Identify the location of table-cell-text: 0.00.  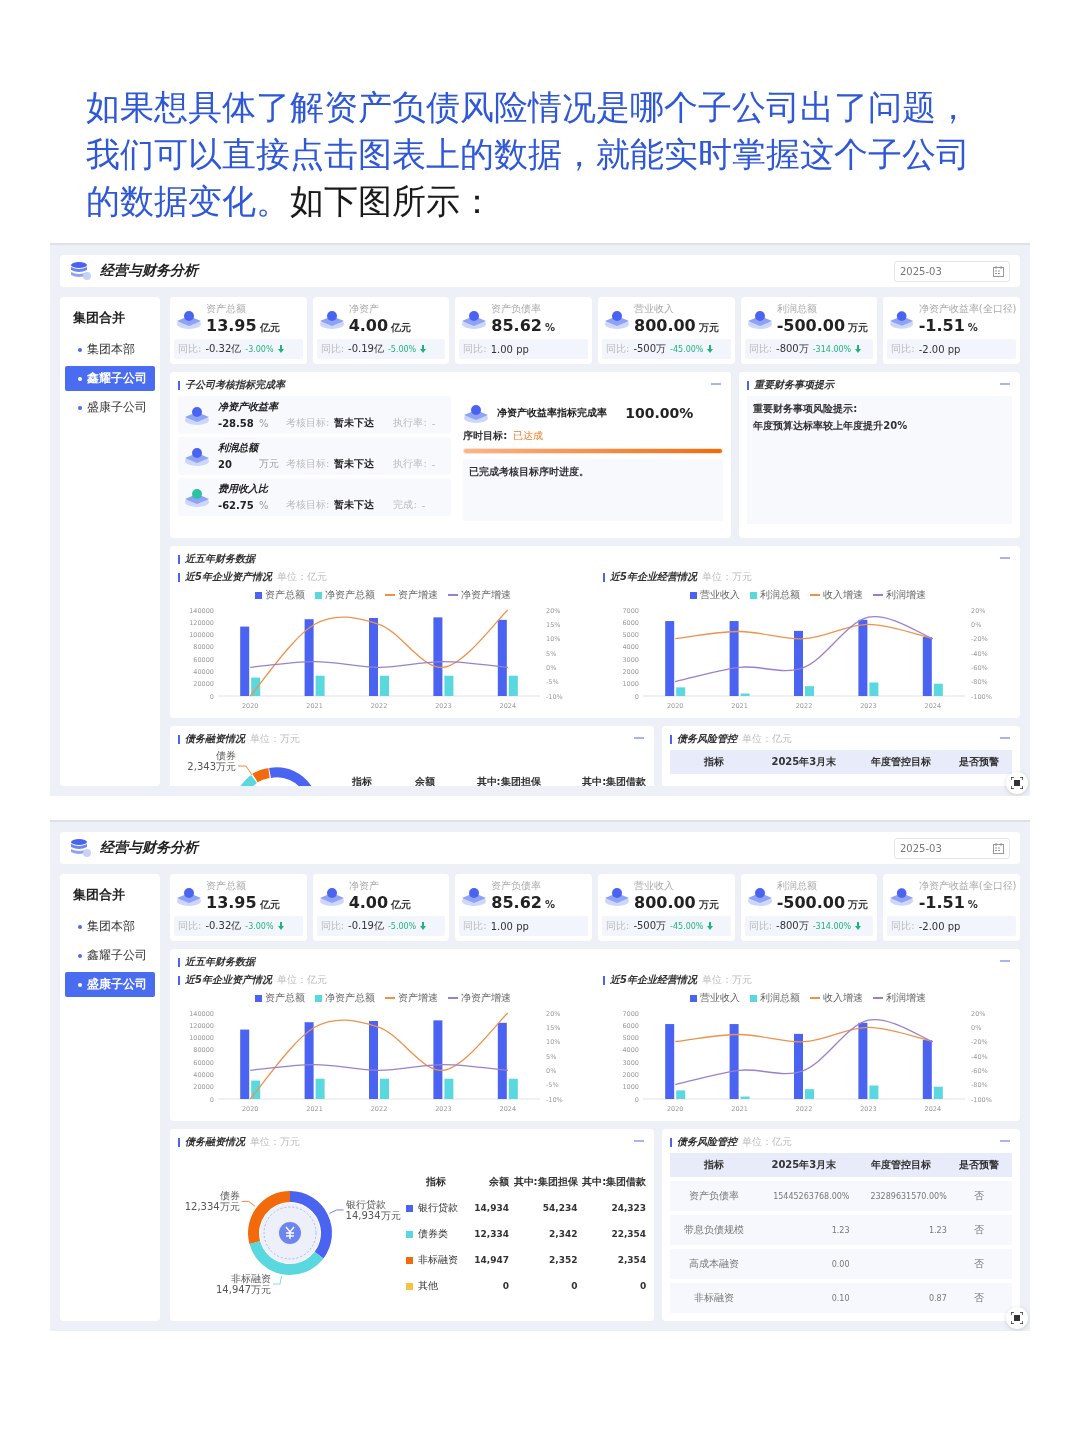
(840, 1264).